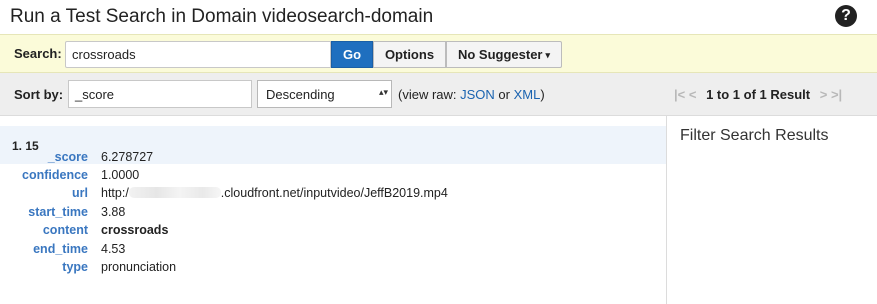 This screenshot has width=877, height=304. Describe the element at coordinates (333, 214) in the screenshot. I see `field-row-start-time: start_time 3.88` at that location.